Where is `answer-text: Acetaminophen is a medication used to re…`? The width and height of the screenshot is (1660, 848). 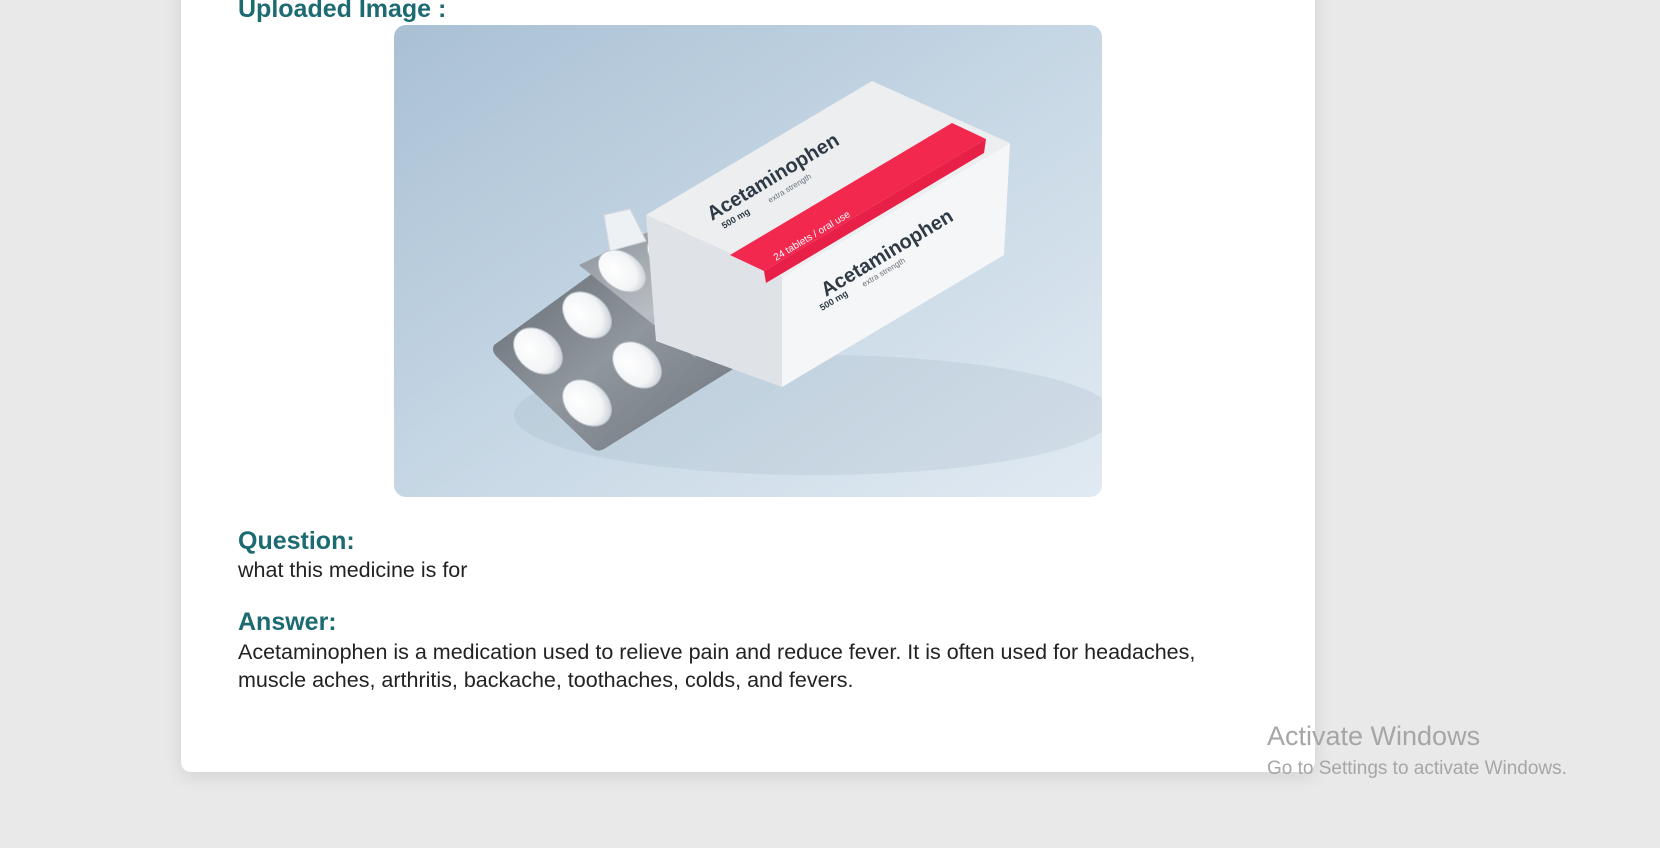
answer-text: Acetaminophen is a medication used to re… is located at coordinates (717, 666).